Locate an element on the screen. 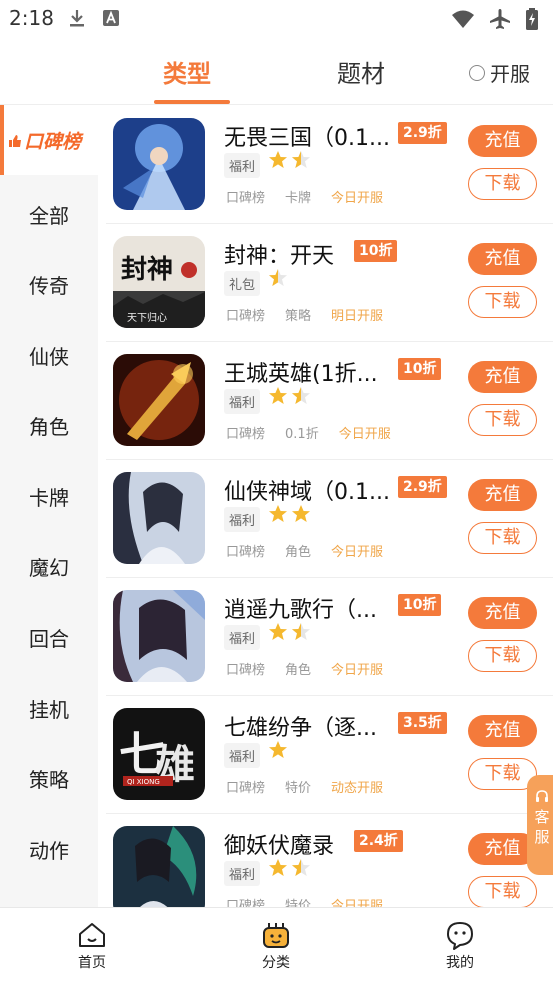 The image size is (553, 984). meta-genre: 特价 is located at coordinates (298, 788).